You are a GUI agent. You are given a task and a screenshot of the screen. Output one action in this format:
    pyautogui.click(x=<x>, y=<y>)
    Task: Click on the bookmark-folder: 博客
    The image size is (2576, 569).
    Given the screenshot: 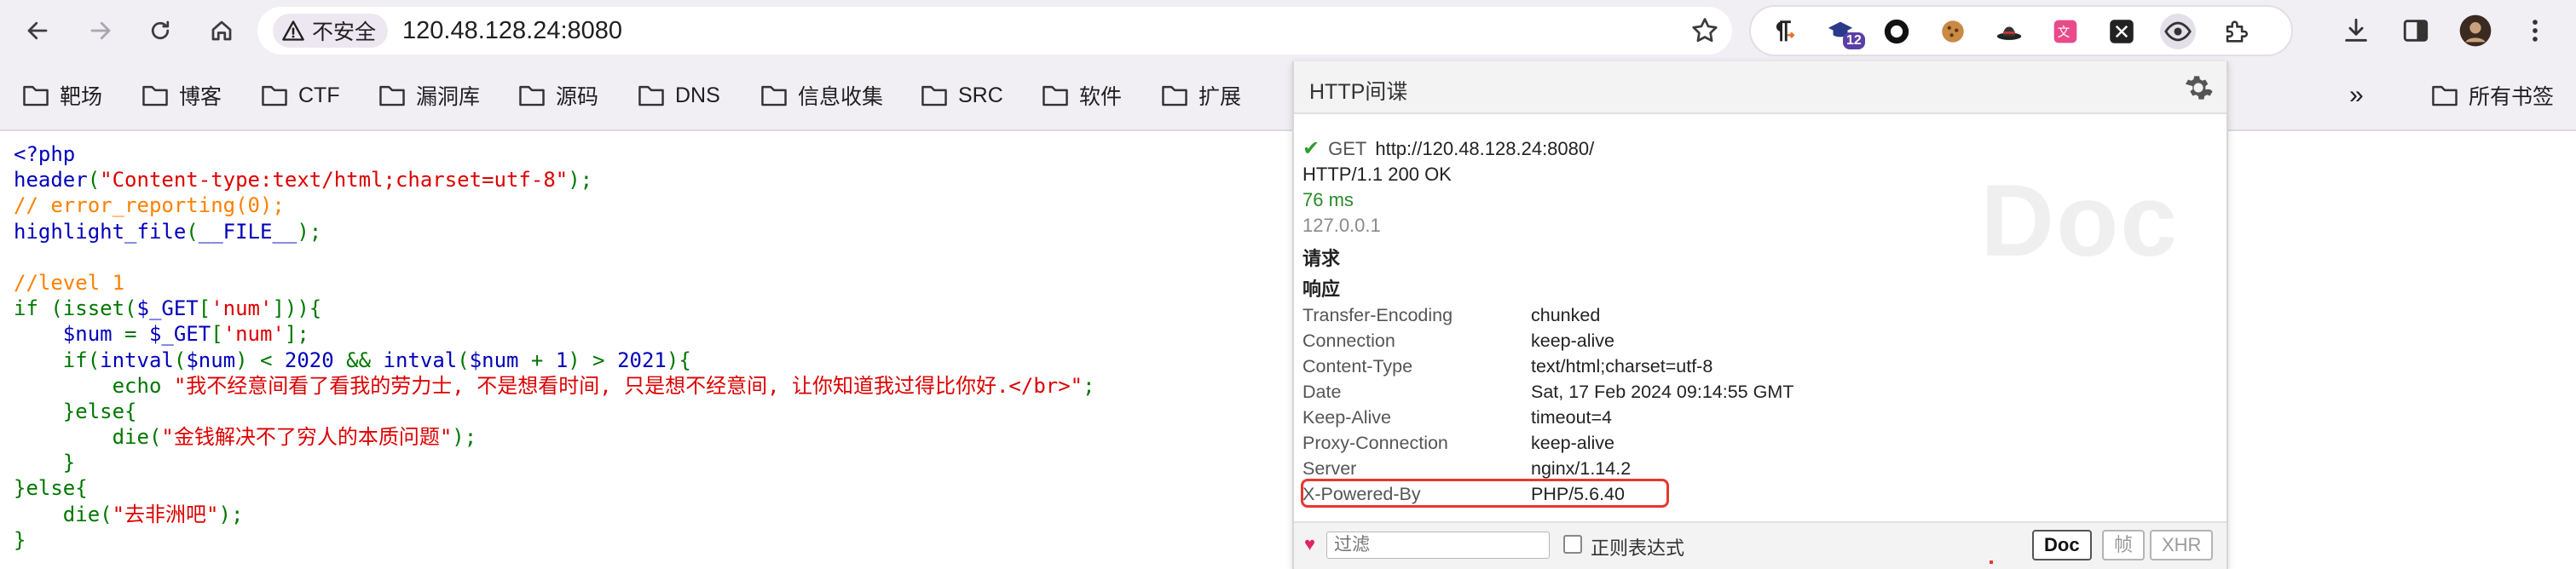 What is the action you would take?
    pyautogui.click(x=182, y=95)
    